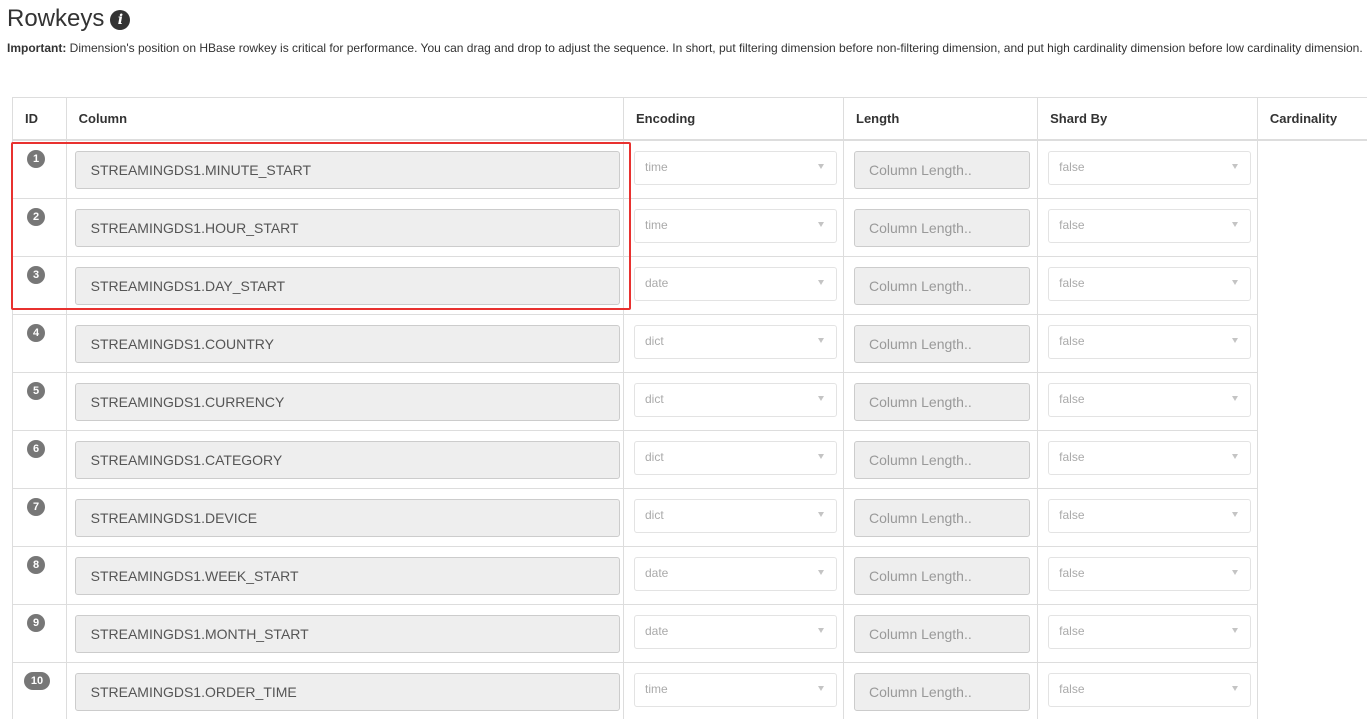 This screenshot has width=1367, height=719. I want to click on id-cell: 8, so click(39, 575).